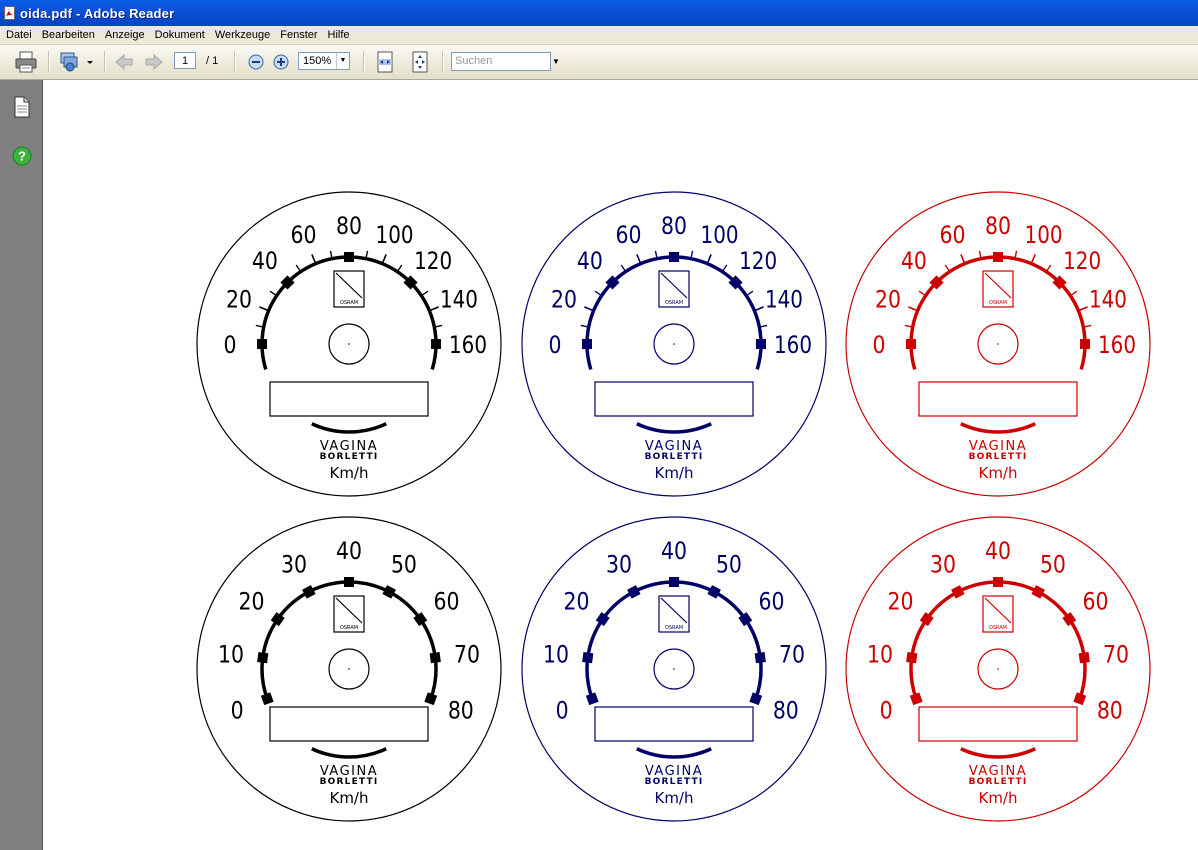 This screenshot has width=1198, height=850. What do you see at coordinates (599, 13) in the screenshot?
I see `title-bar: oida.pdf - Adobe Reader` at bounding box center [599, 13].